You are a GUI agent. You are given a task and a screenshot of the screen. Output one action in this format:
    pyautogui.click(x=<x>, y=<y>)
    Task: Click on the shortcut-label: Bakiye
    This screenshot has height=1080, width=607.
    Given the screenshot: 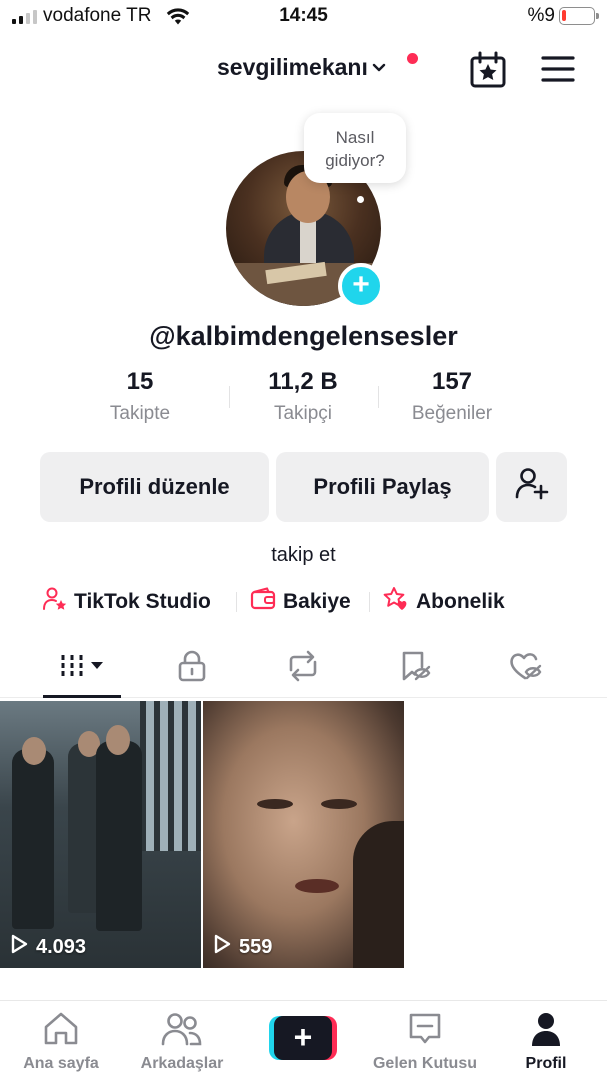 What is the action you would take?
    pyautogui.click(x=317, y=601)
    